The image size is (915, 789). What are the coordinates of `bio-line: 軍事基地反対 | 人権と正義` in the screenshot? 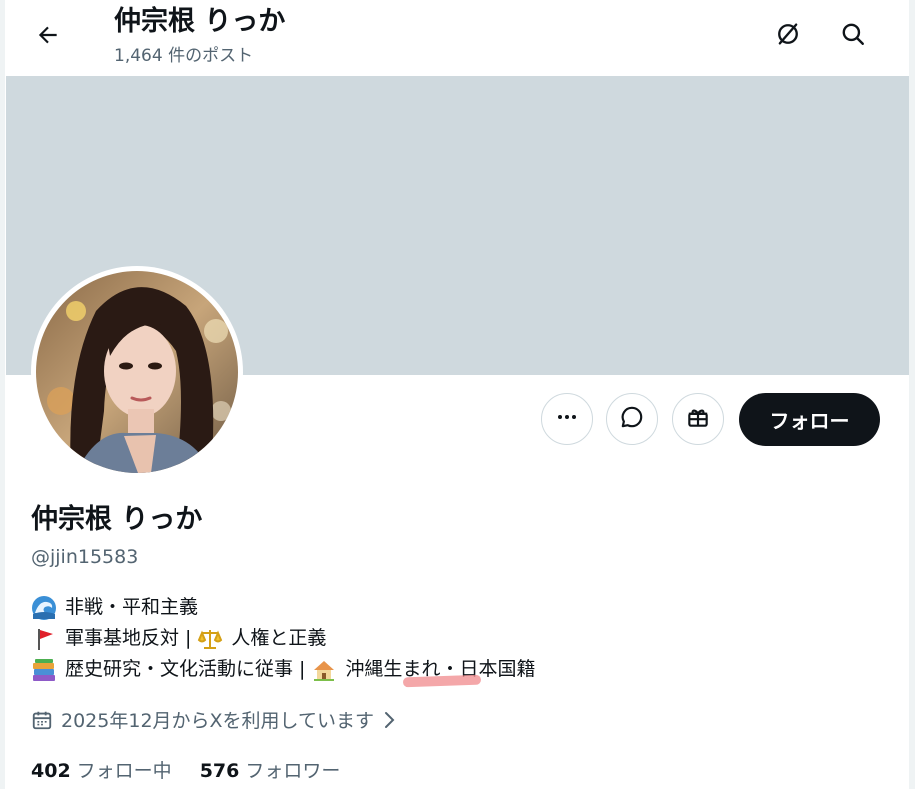 It's located at (283, 638).